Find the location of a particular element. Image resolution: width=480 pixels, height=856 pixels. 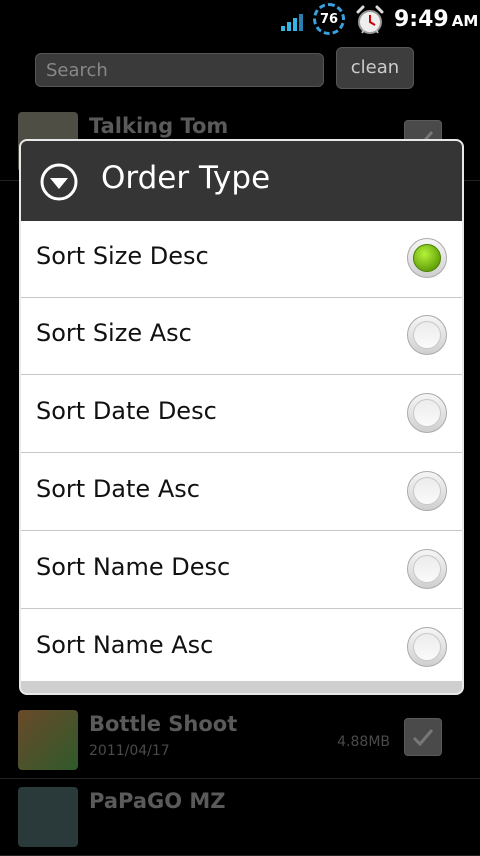

option-label: Sort Date Desc is located at coordinates (126, 411).